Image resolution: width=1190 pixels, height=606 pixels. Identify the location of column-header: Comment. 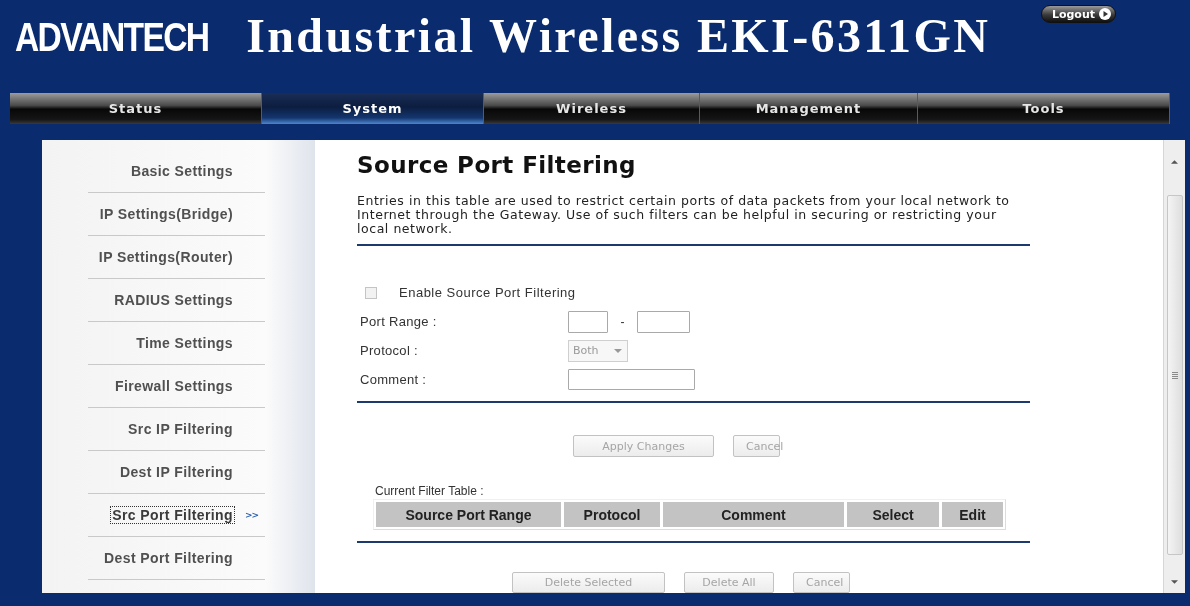
(753, 514).